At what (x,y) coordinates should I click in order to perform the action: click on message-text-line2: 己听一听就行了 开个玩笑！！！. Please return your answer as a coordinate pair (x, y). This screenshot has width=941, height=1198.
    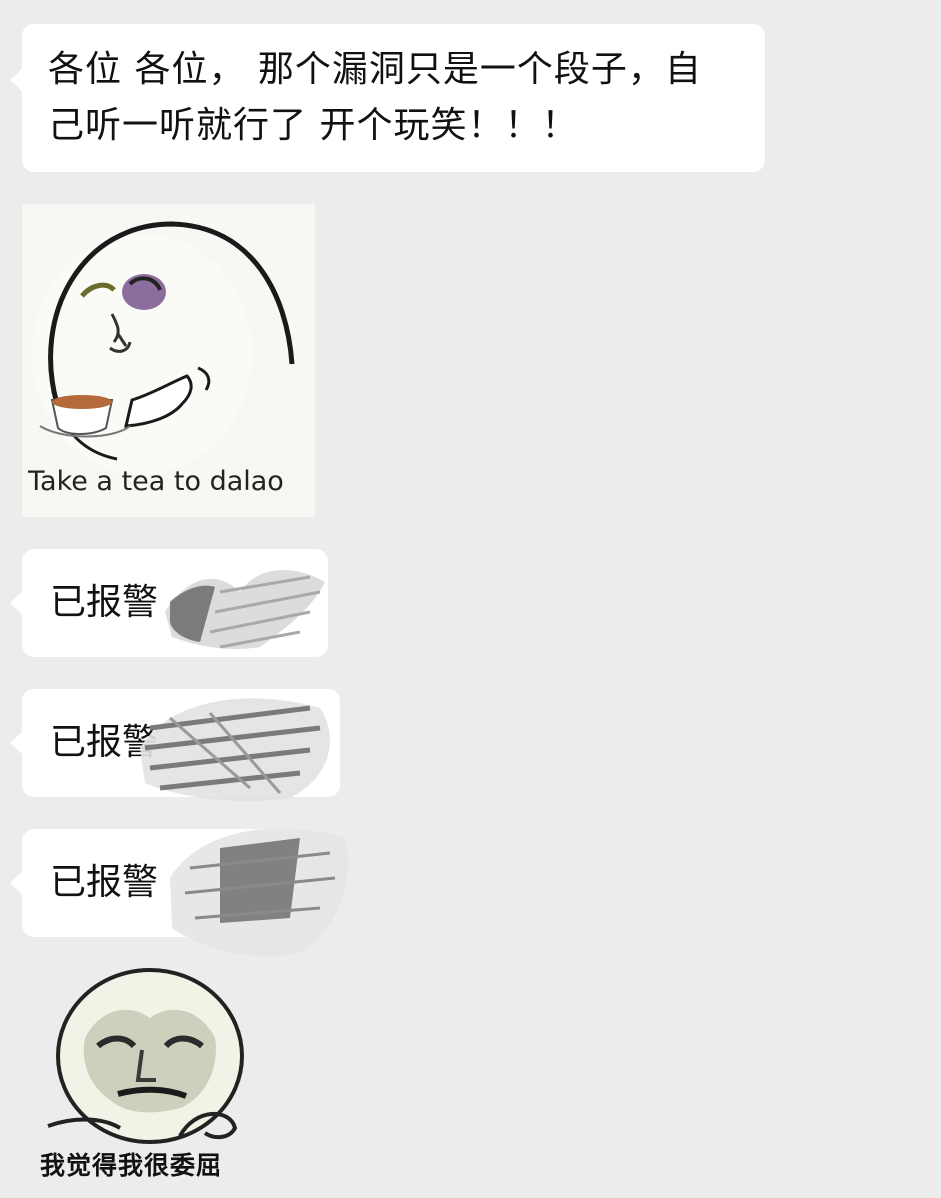
    Looking at the image, I should click on (313, 125).